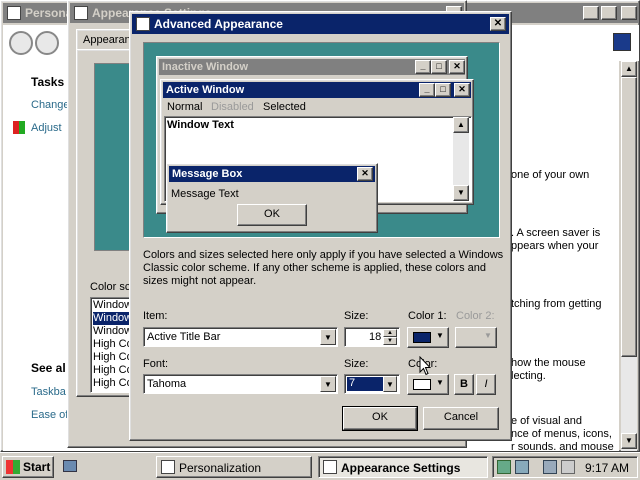  Describe the element at coordinates (317, 90) in the screenshot. I see `preview-active-titlebar: Active Window _ □ ✕` at that location.